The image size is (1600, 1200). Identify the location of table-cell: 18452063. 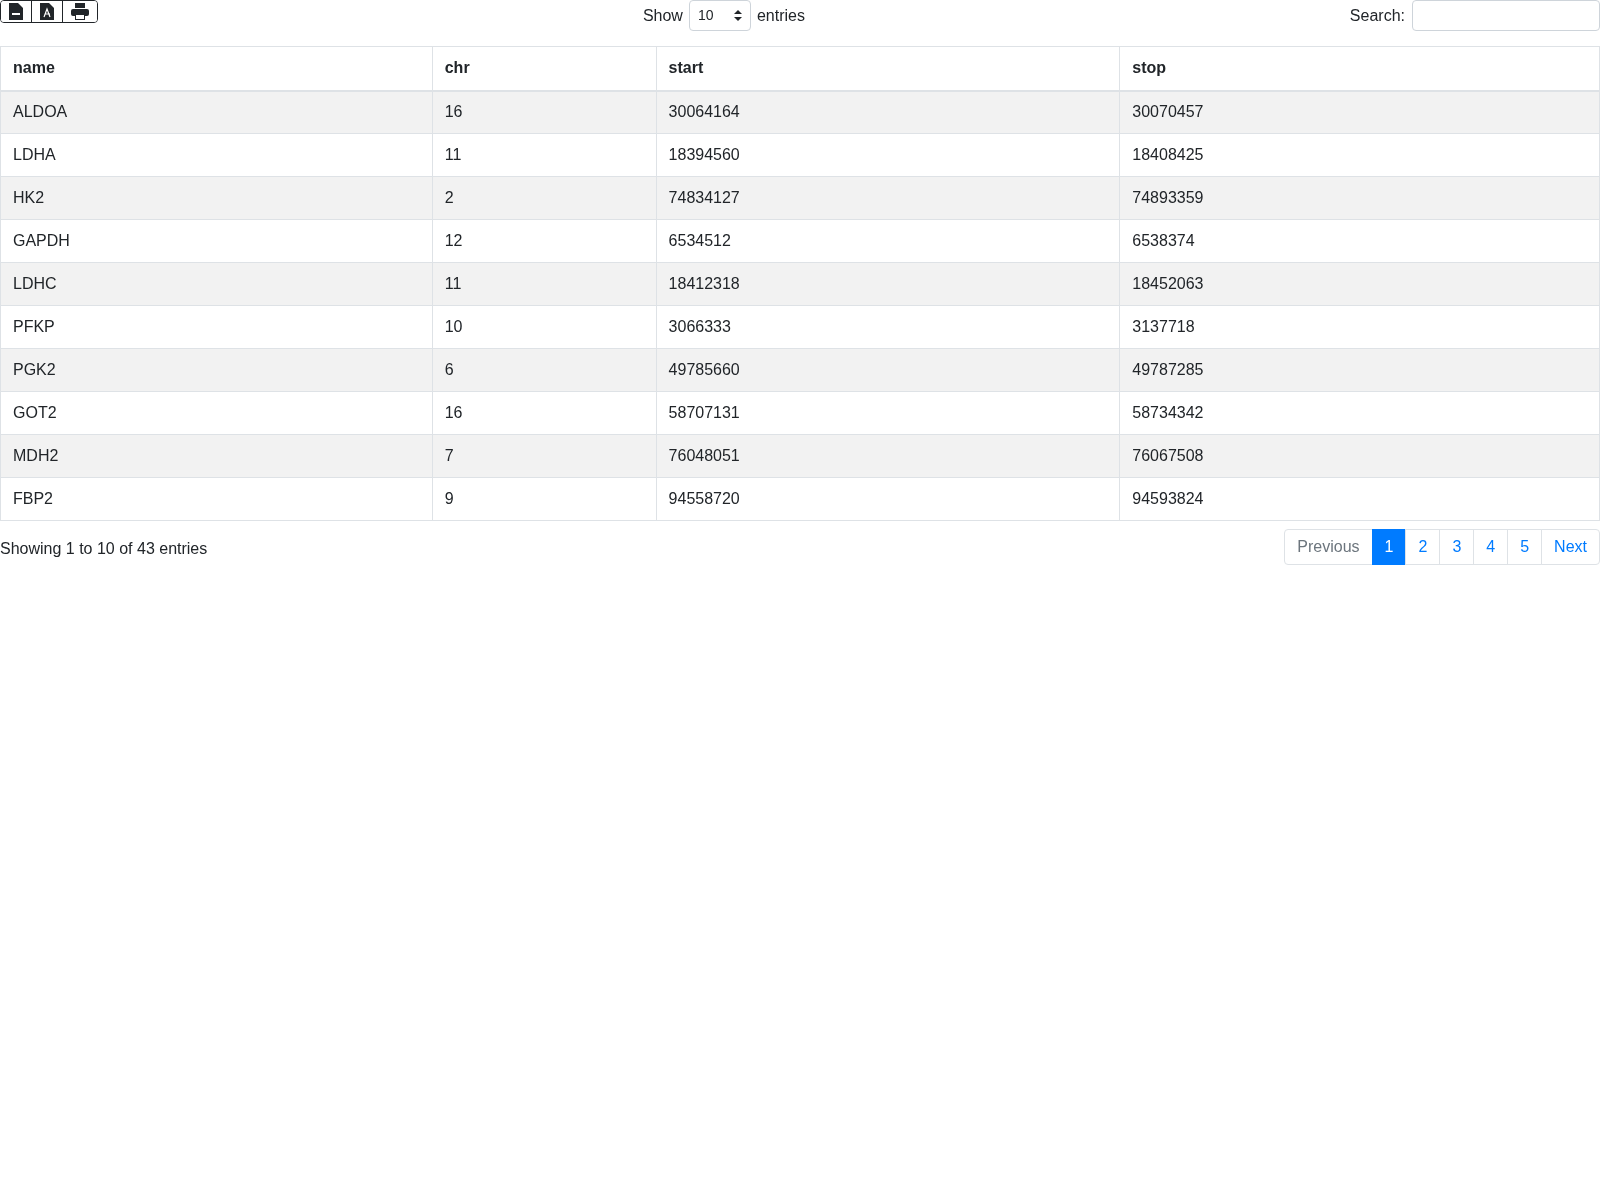
(1359, 284).